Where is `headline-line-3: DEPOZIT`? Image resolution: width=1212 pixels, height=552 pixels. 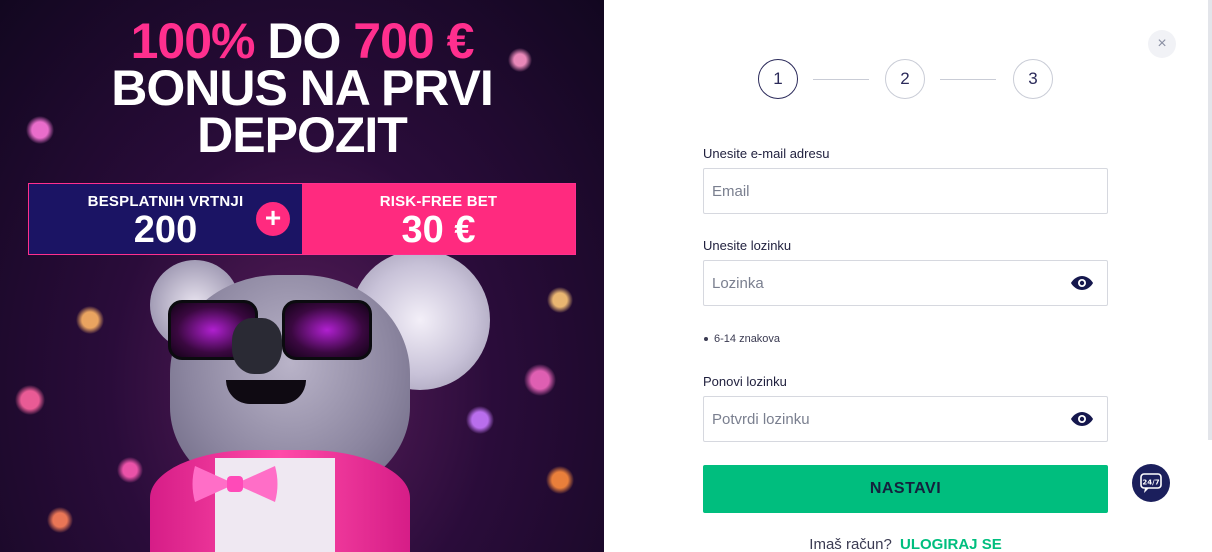 headline-line-3: DEPOZIT is located at coordinates (302, 135).